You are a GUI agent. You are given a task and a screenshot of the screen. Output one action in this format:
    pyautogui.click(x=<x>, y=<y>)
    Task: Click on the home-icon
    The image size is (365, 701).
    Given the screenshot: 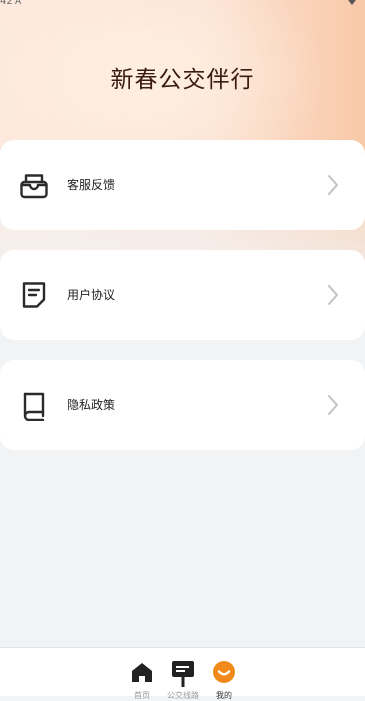 What is the action you would take?
    pyautogui.click(x=142, y=672)
    